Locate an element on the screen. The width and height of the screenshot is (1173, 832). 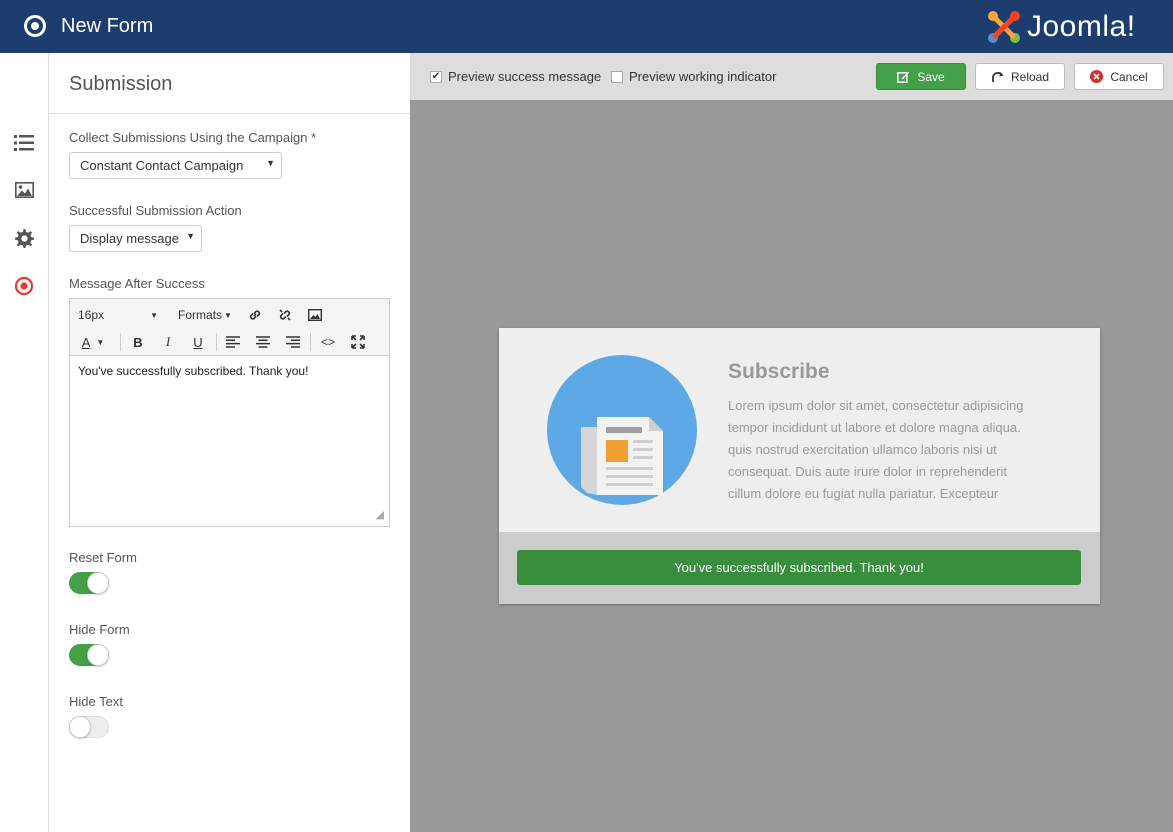
align-center-icon is located at coordinates (263, 342).